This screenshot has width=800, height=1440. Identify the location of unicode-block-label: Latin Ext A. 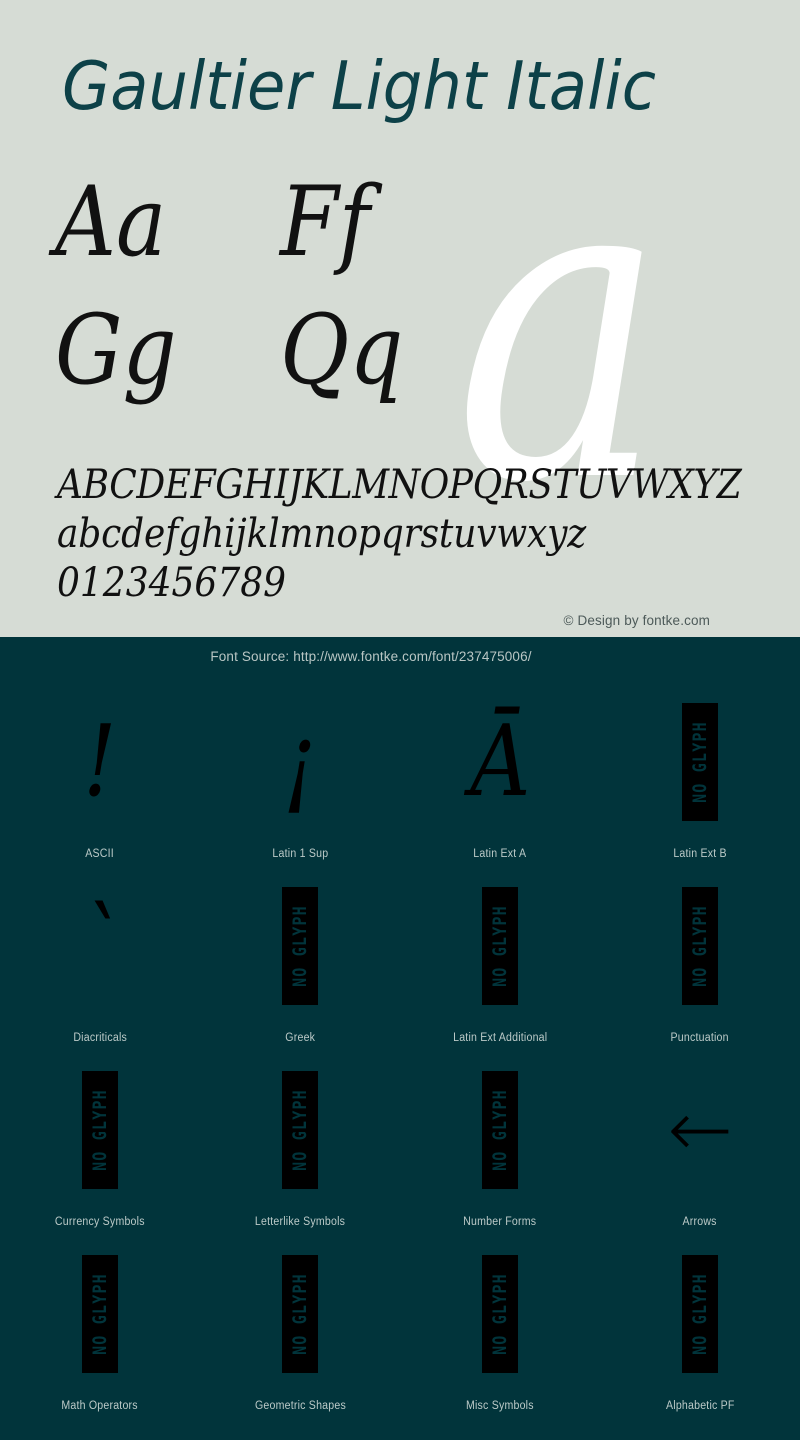
(500, 854).